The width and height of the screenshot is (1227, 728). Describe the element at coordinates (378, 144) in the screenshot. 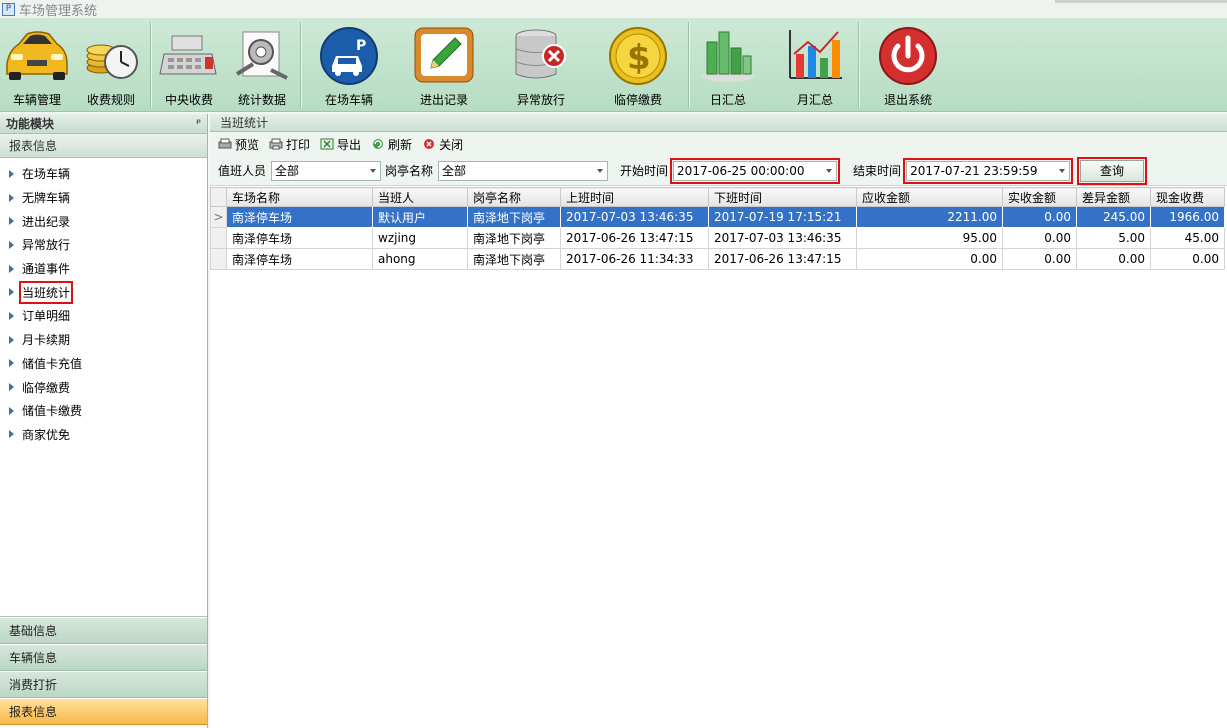

I see `refresh-icon` at that location.